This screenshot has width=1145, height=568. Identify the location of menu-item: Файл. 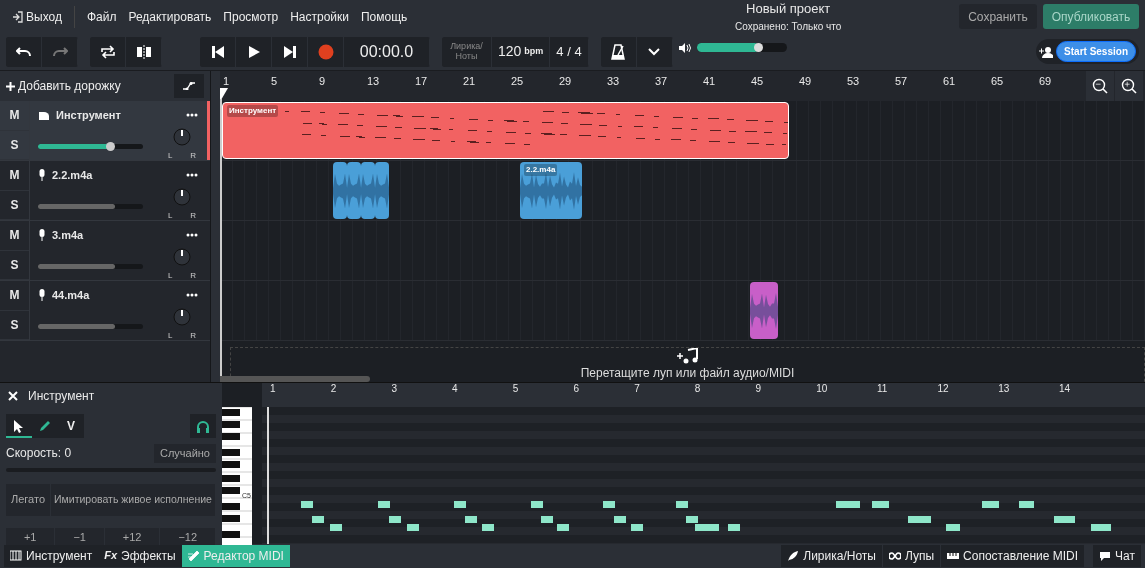
(101, 16).